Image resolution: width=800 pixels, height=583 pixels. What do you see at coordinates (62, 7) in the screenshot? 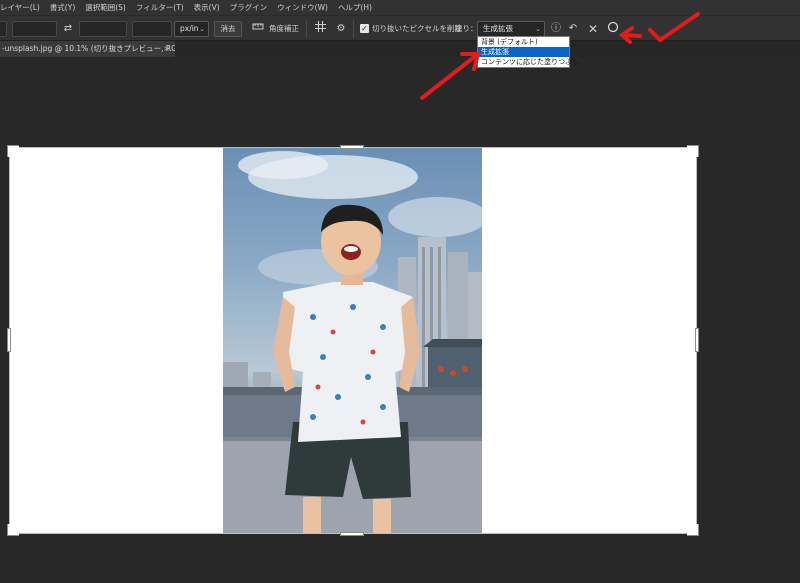
I see `menu-type: 書式(Y)` at bounding box center [62, 7].